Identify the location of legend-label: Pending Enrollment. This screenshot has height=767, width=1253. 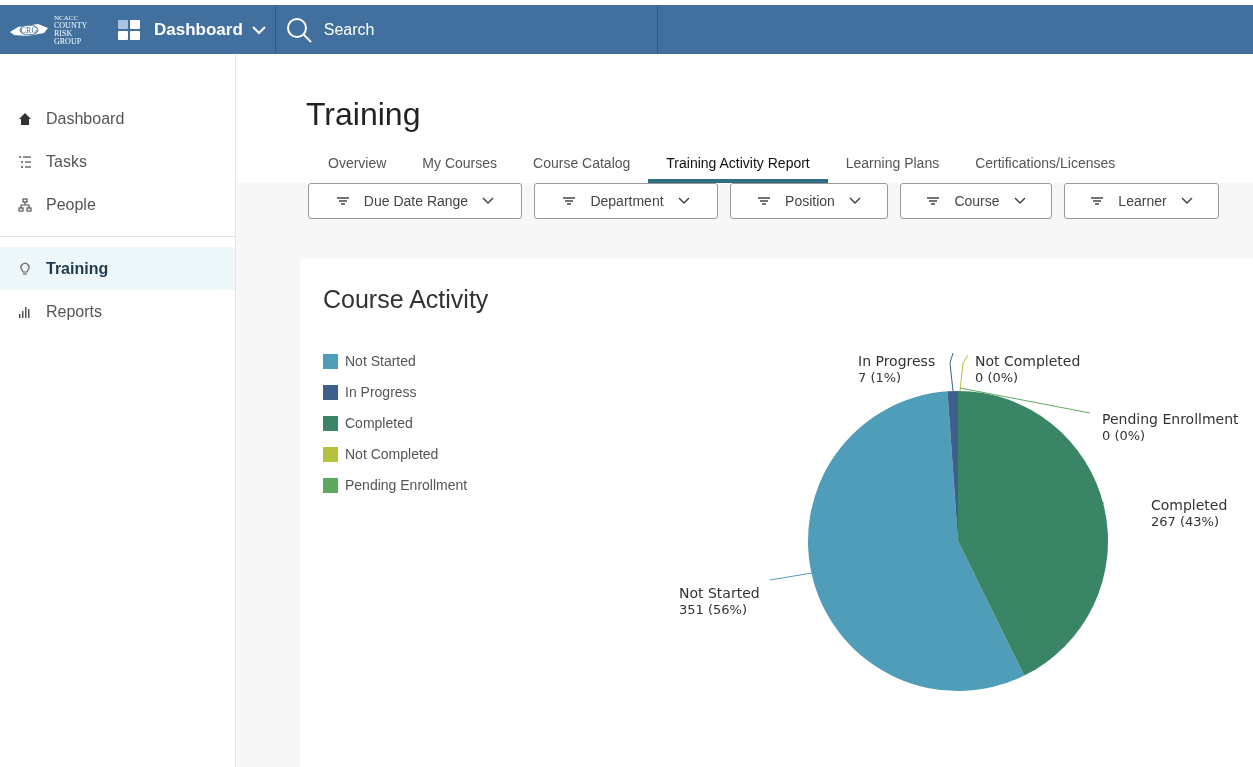
(406, 485).